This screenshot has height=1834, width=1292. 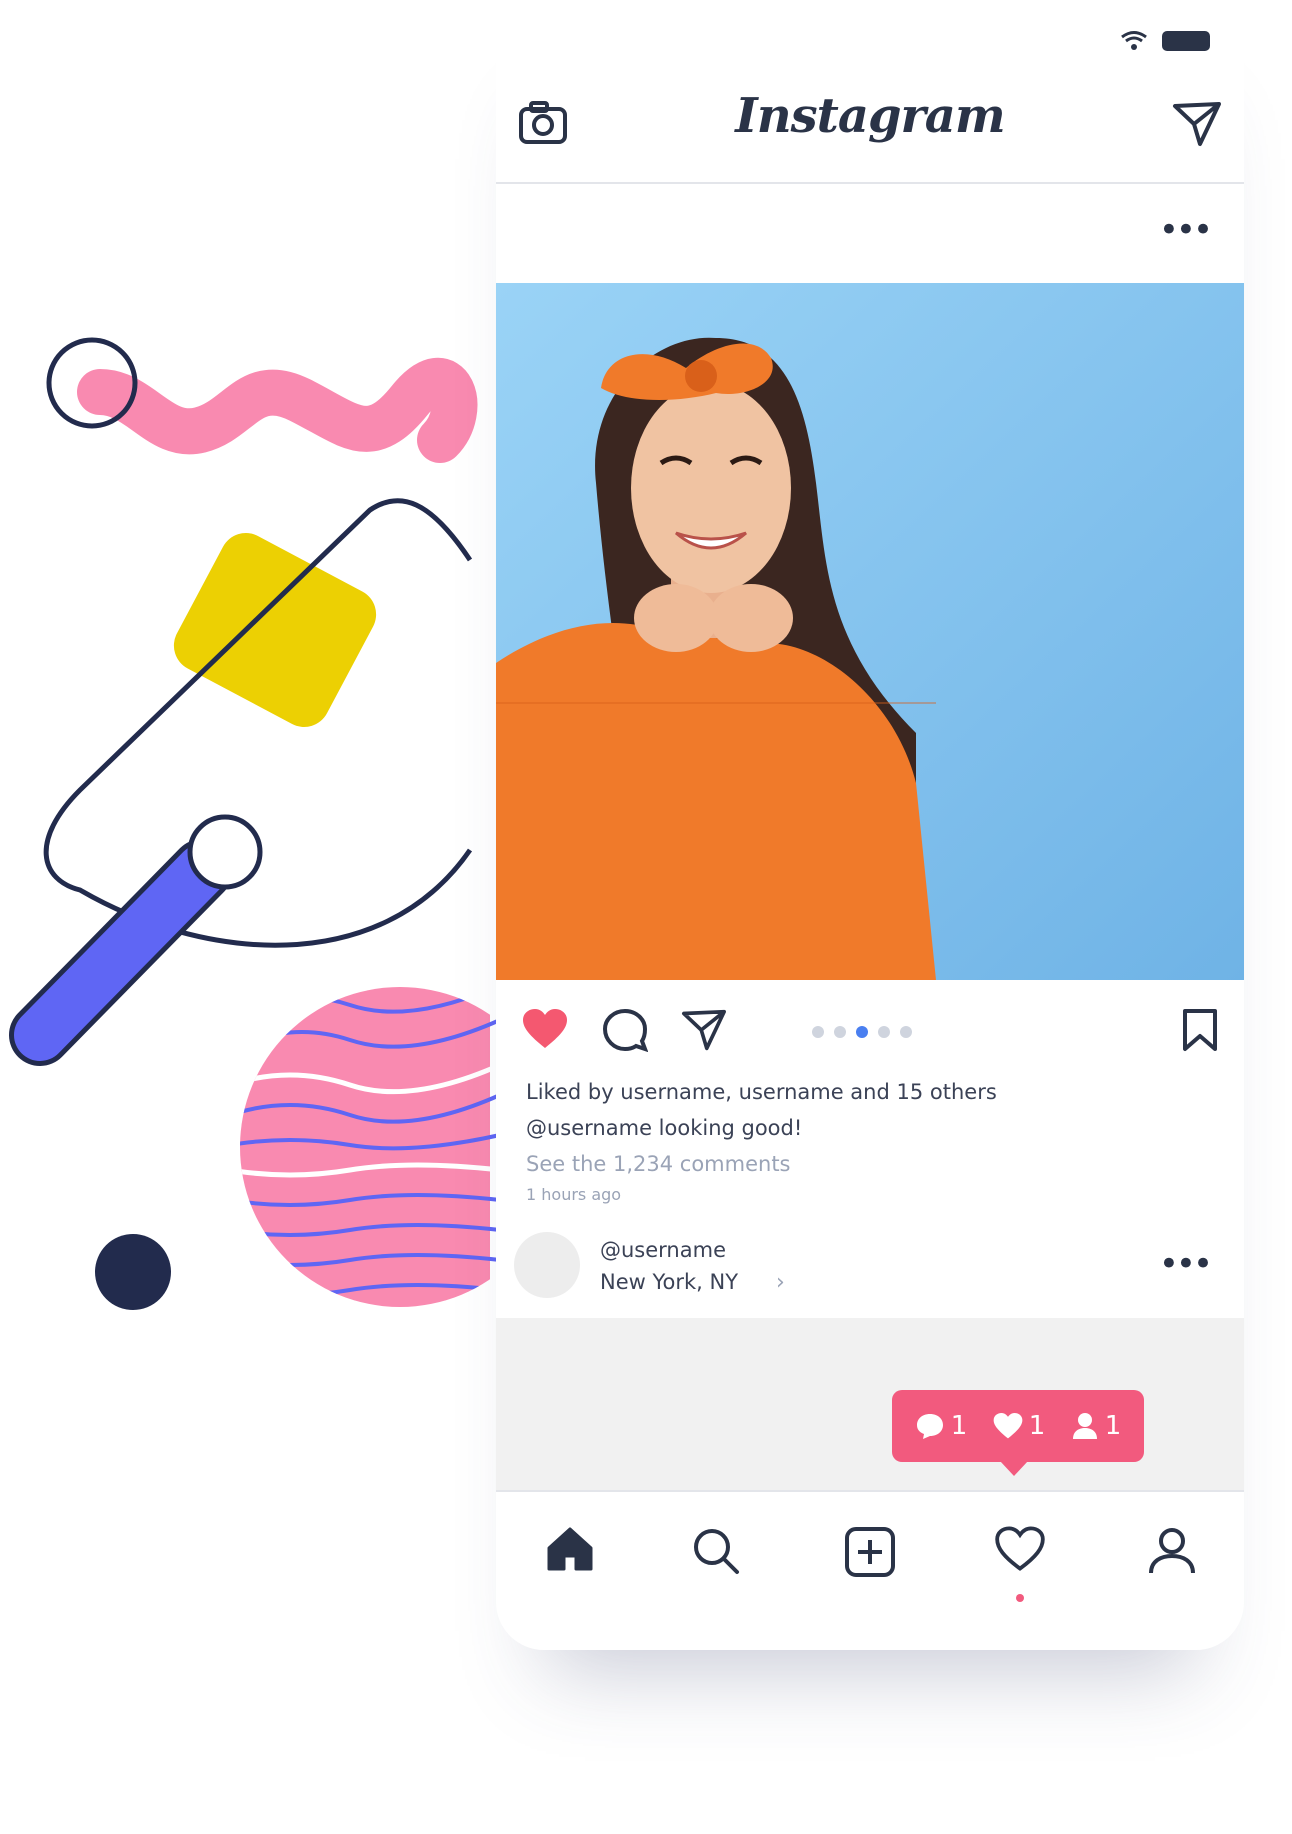 I want to click on post-more-icon: •••, so click(x=1186, y=230).